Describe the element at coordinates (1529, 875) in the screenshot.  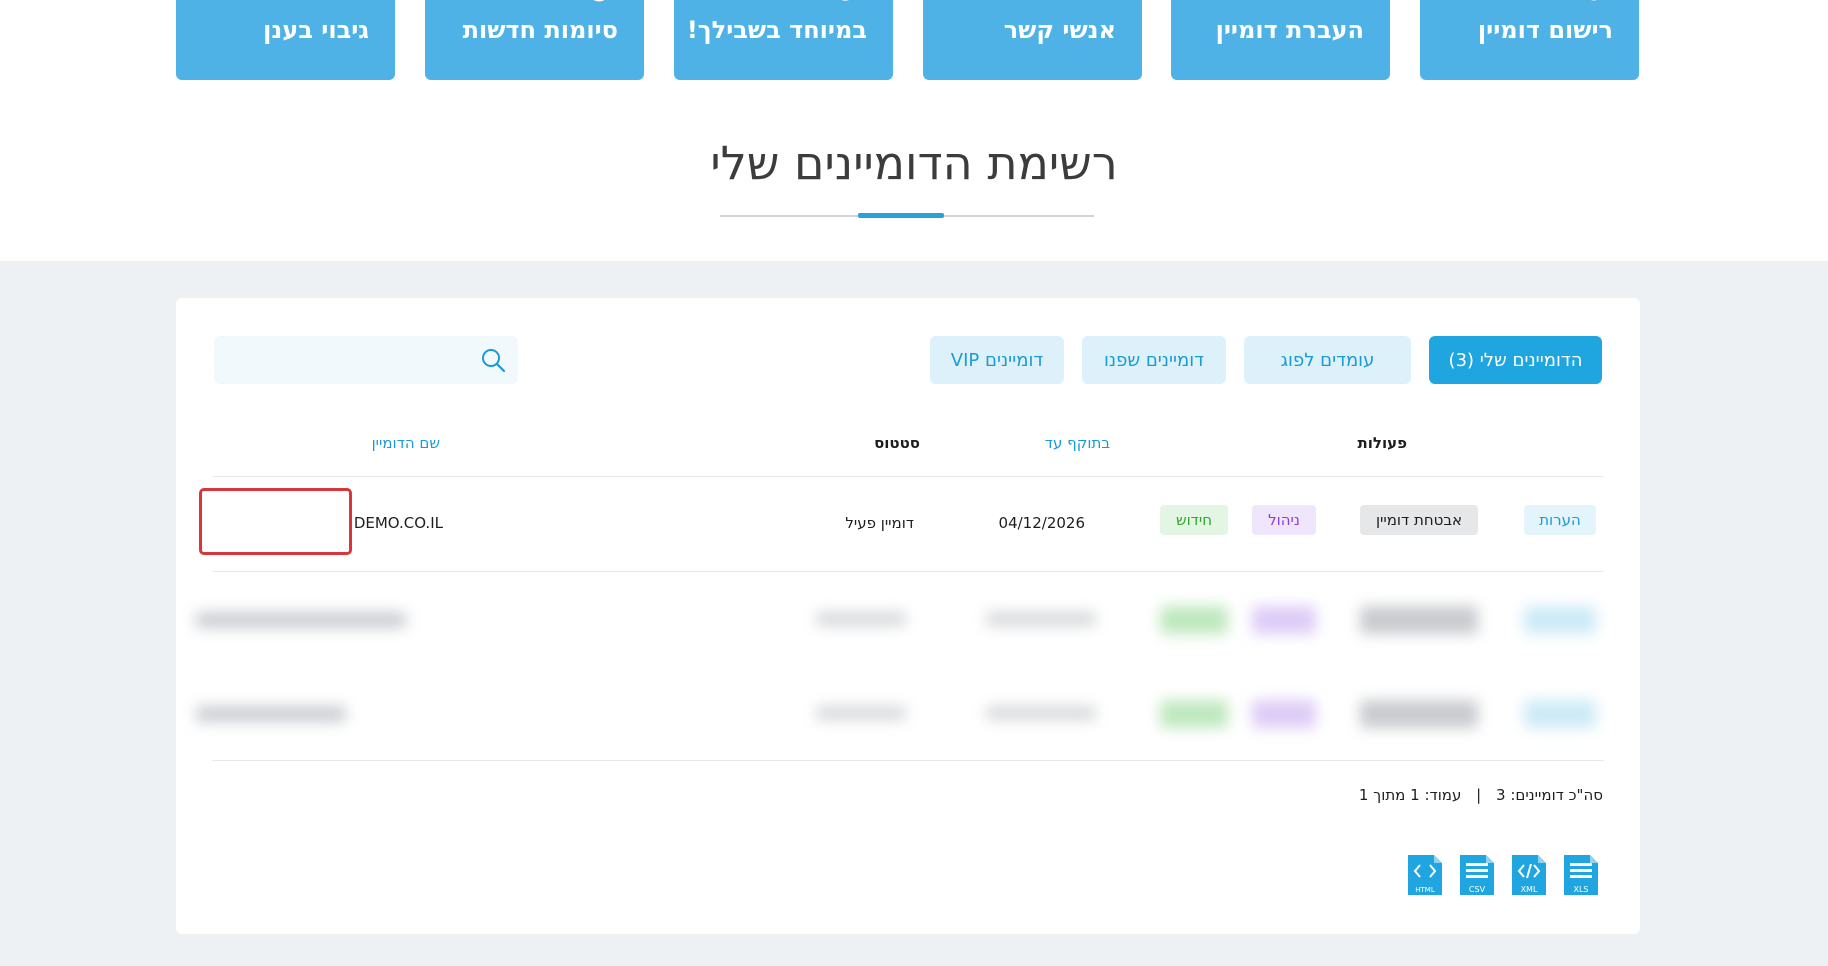
I see `xml-export-icon: XML` at that location.